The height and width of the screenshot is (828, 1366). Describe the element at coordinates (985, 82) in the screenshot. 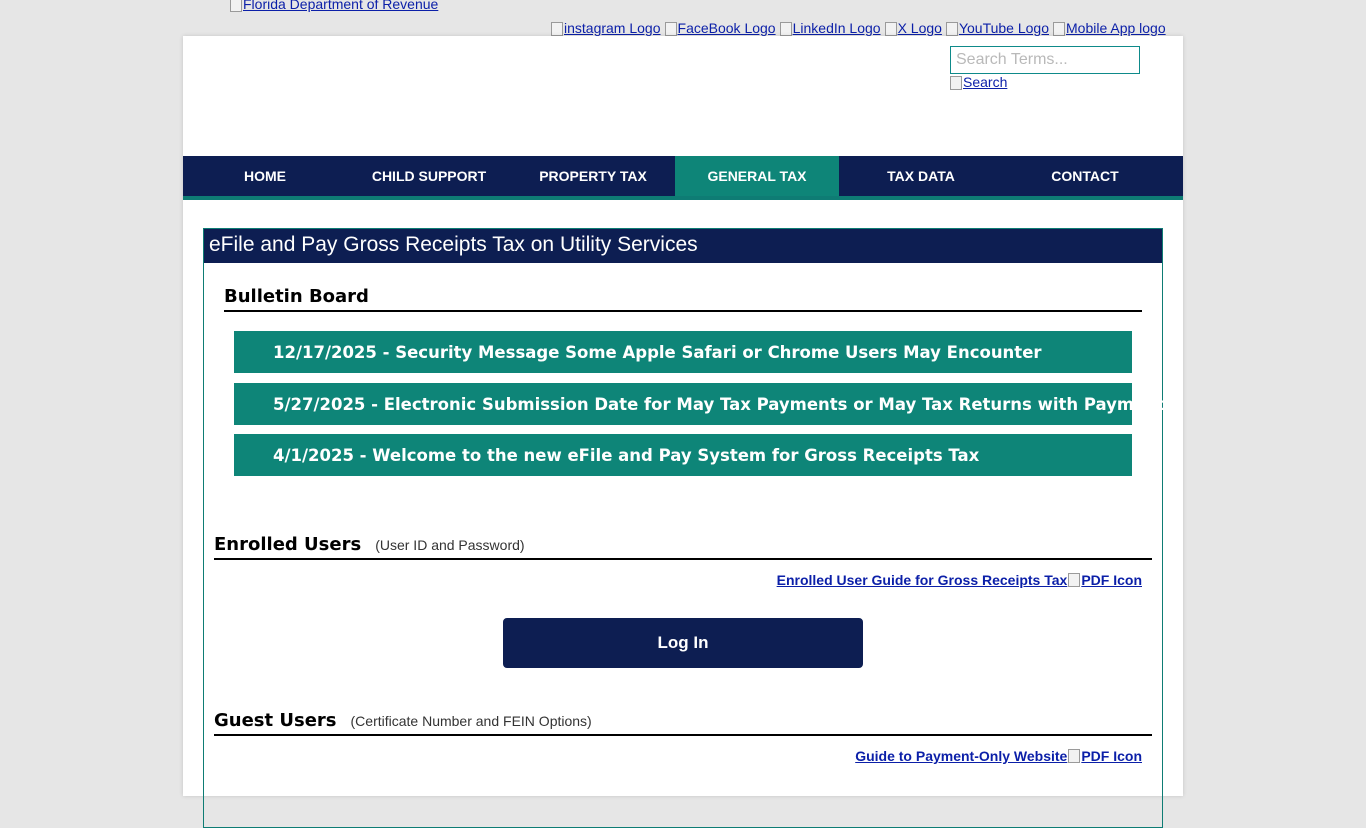

I see `search-button-alt: Search` at that location.